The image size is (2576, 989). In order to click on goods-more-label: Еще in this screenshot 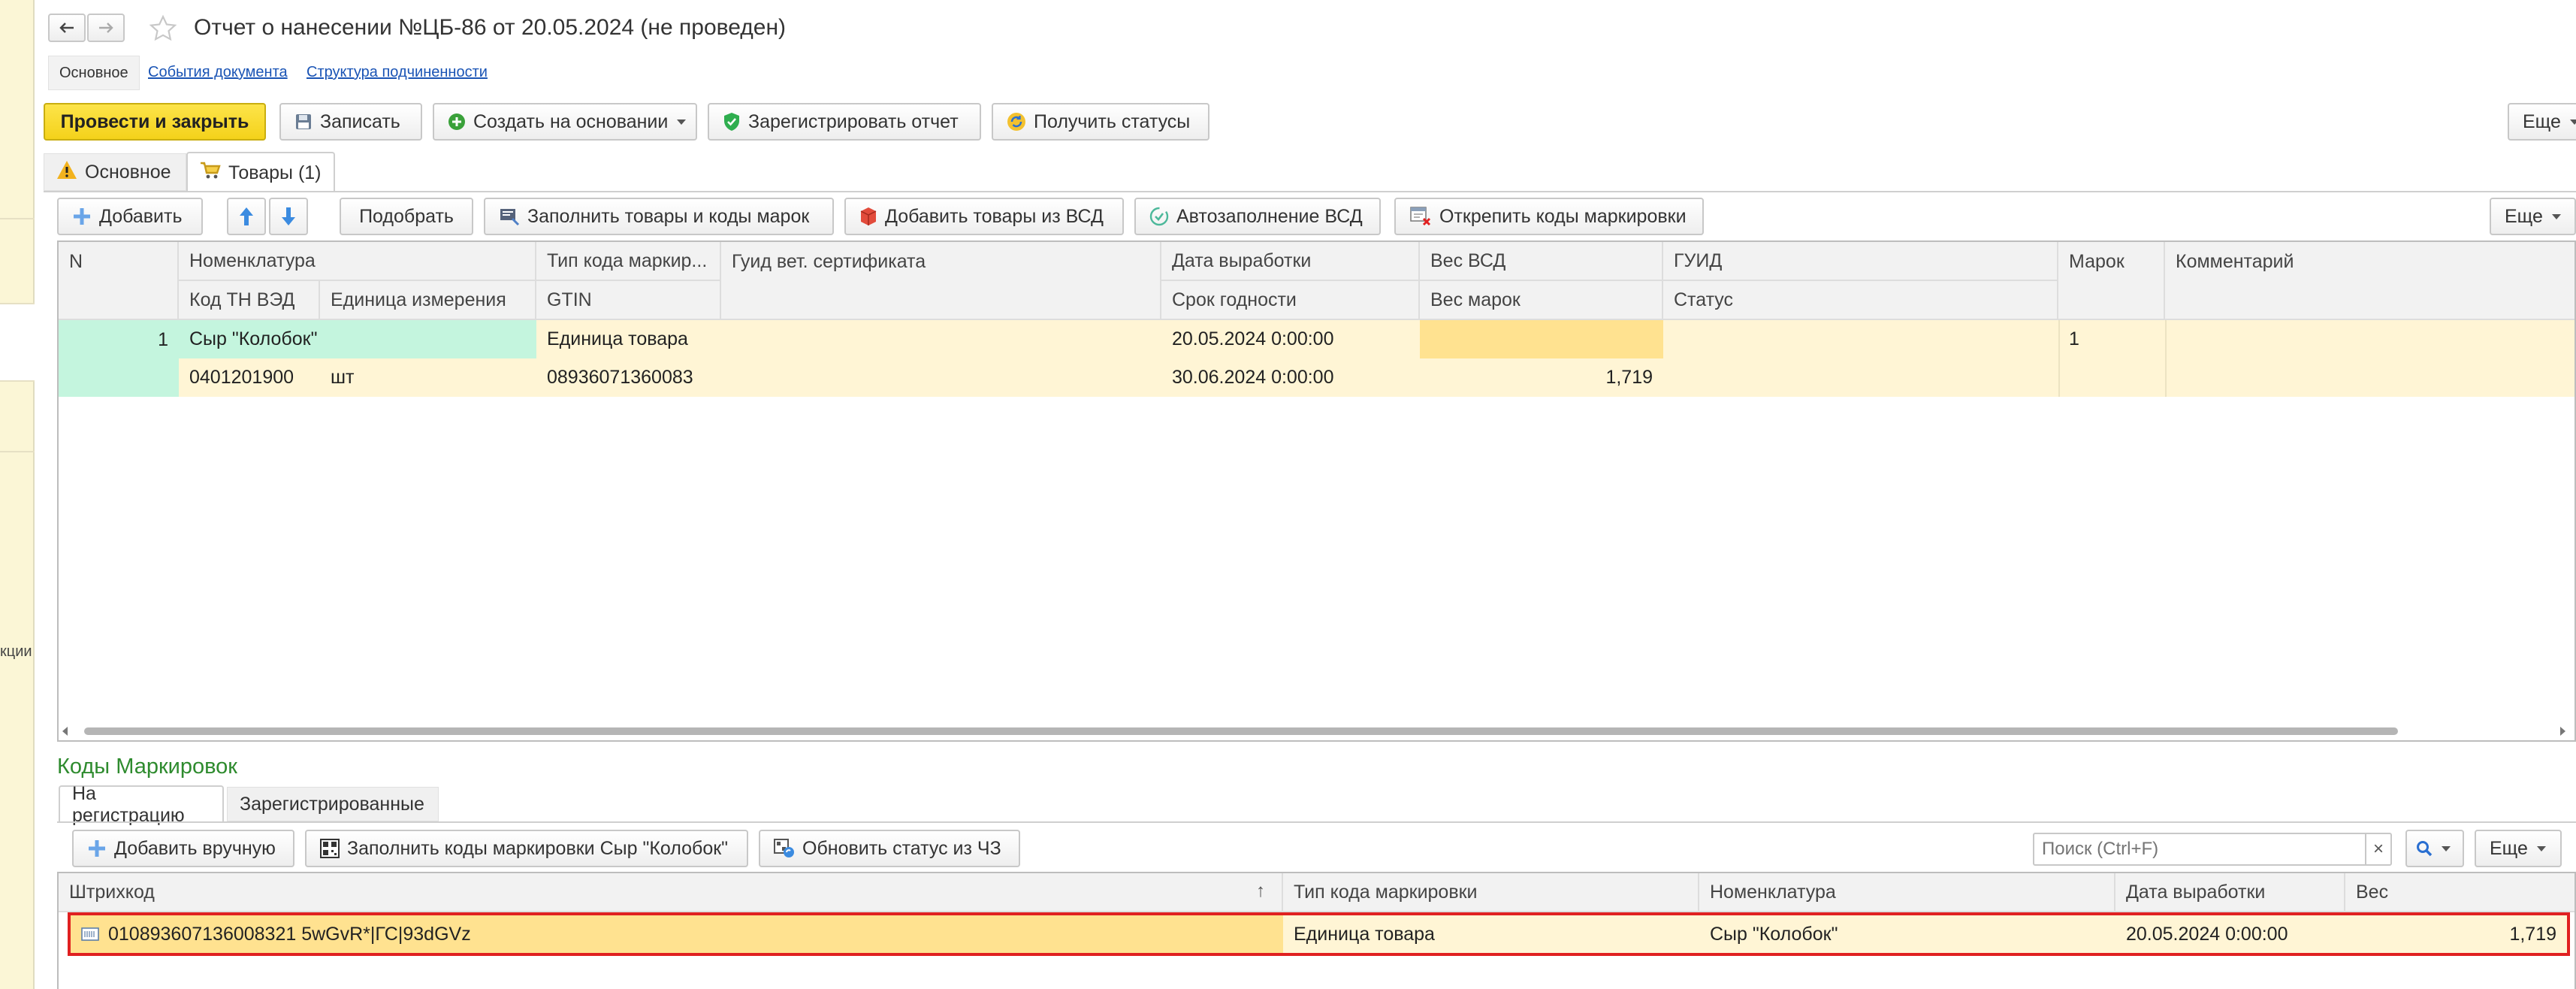, I will do `click(2524, 216)`.